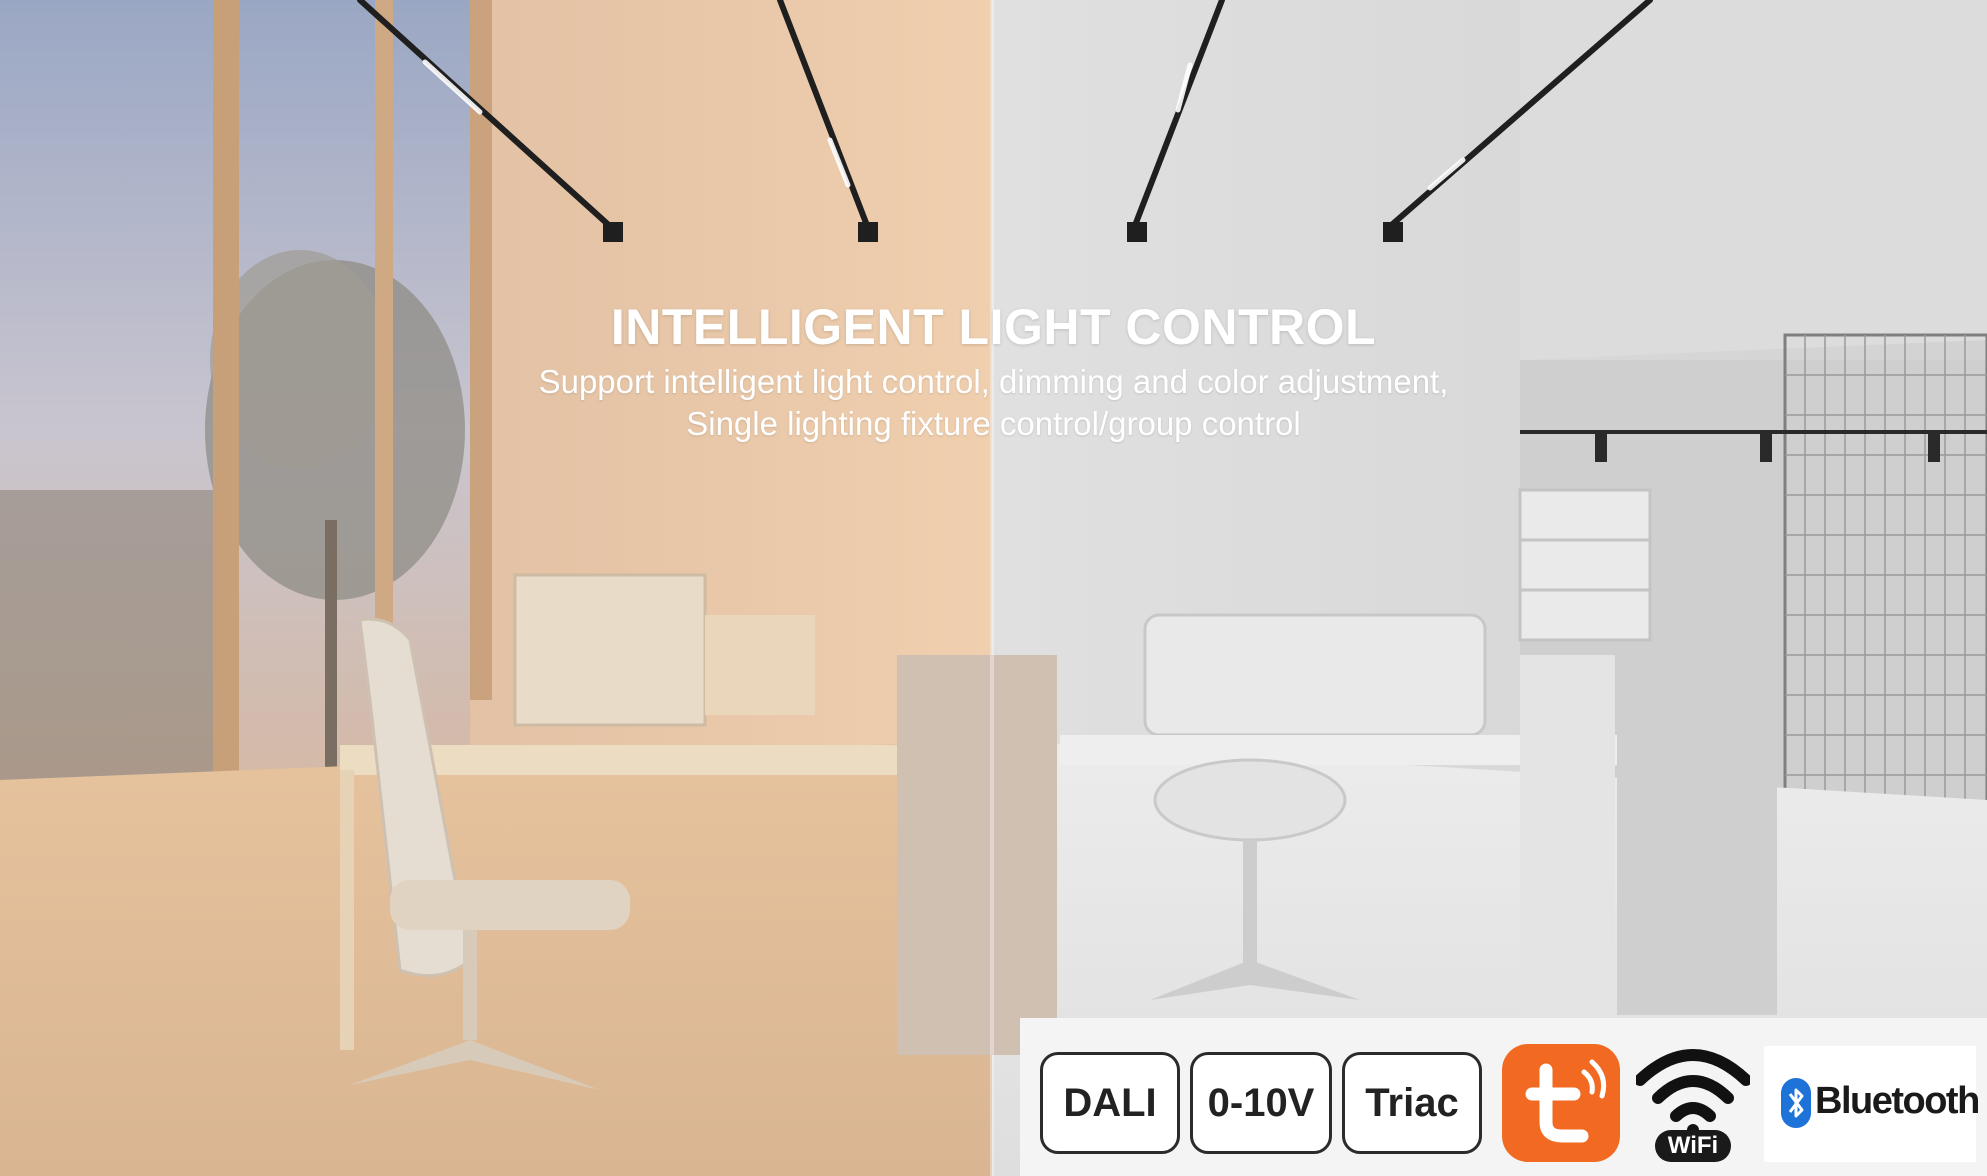 This screenshot has height=1176, width=1987. I want to click on tuya-smart-icon, so click(1561, 1103).